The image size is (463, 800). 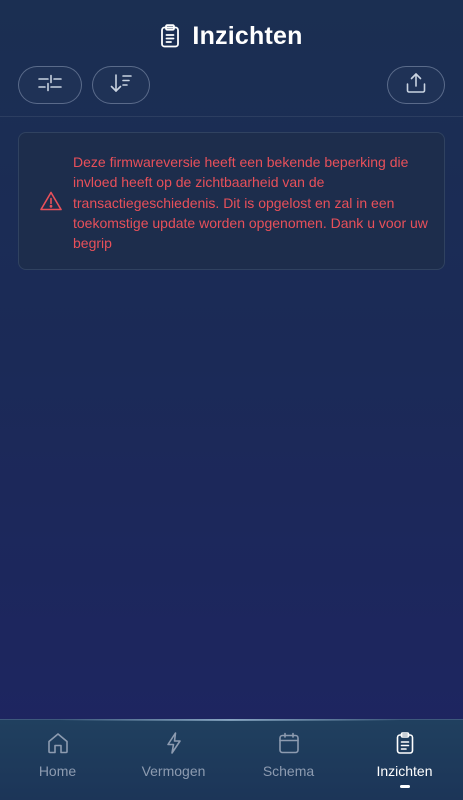 I want to click on lightning-icon, so click(x=174, y=743).